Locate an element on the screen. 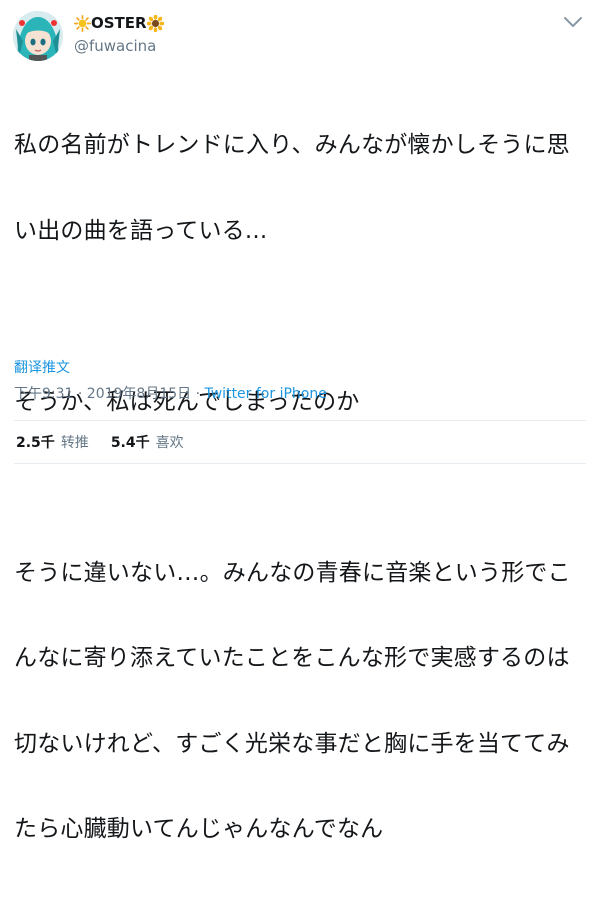 This screenshot has height=901, width=597. tweet-source-link: Twitter for iPhone is located at coordinates (266, 394).